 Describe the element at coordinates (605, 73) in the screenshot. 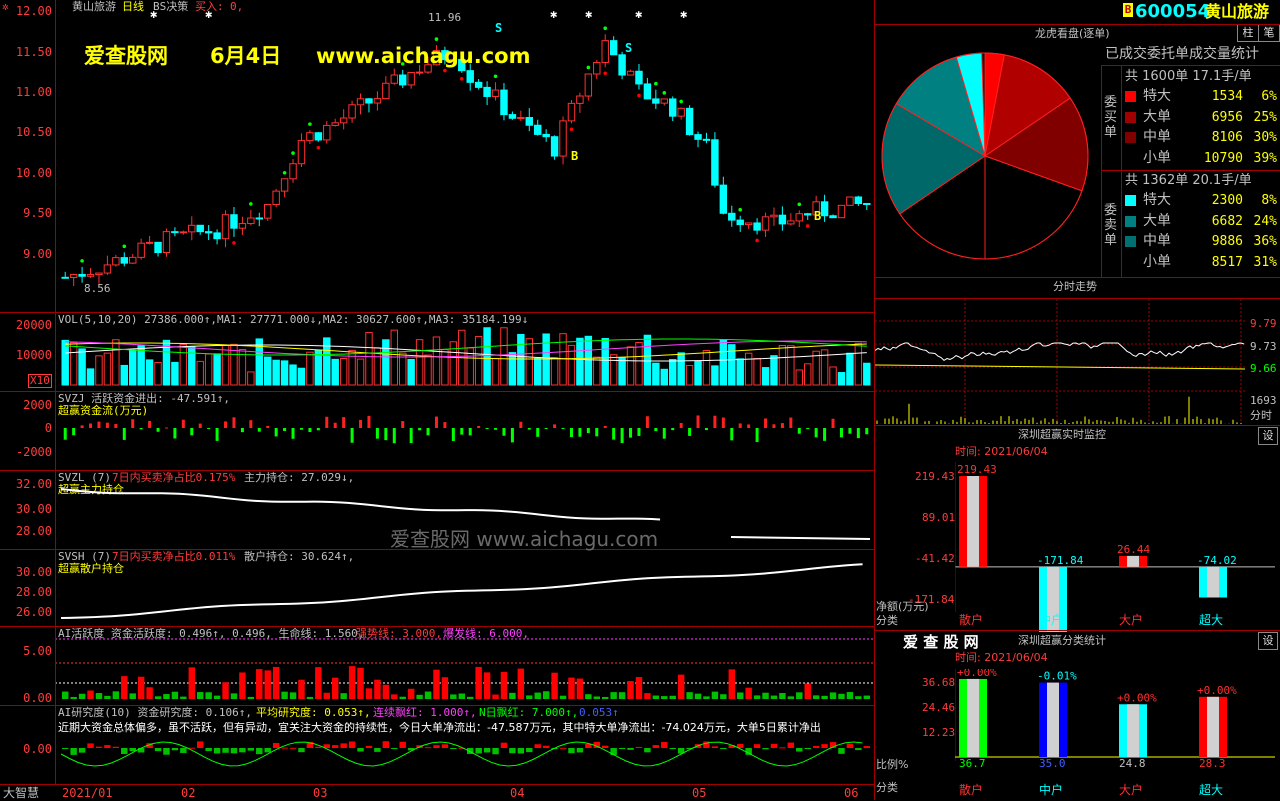

I see `signal-dot` at that location.